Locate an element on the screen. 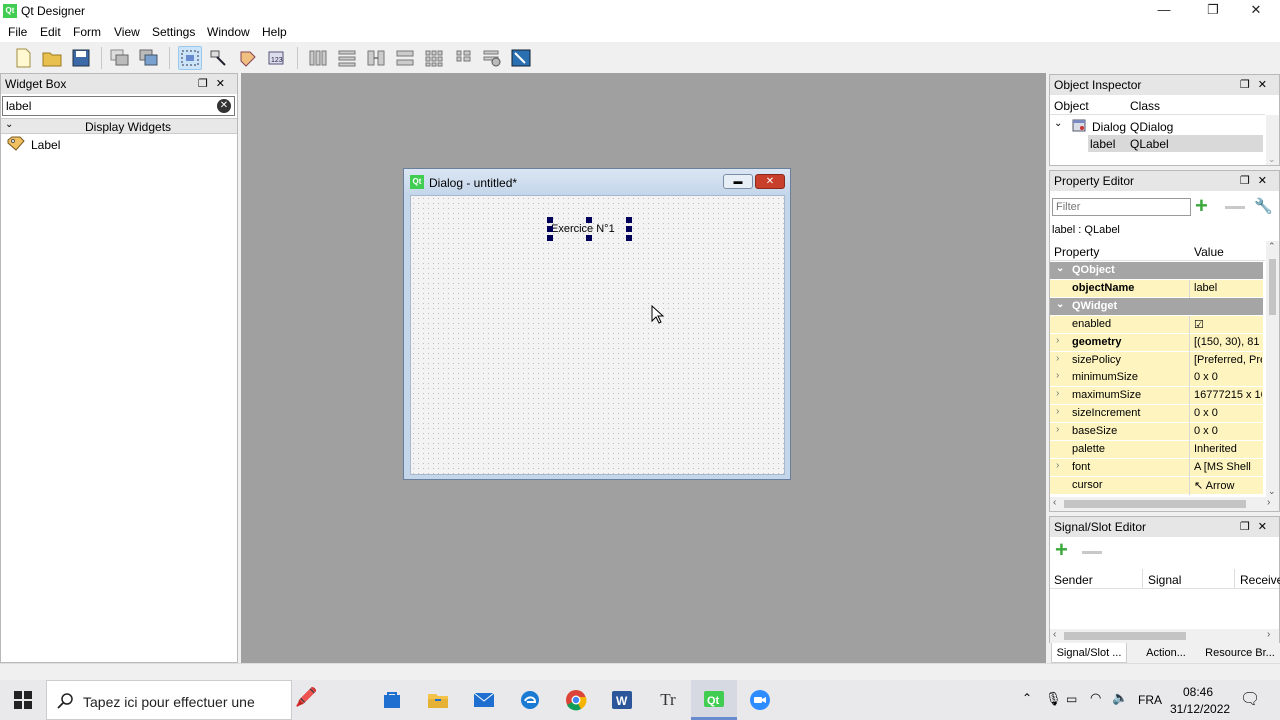 The height and width of the screenshot is (720, 1280). menu-help: Help is located at coordinates (274, 32).